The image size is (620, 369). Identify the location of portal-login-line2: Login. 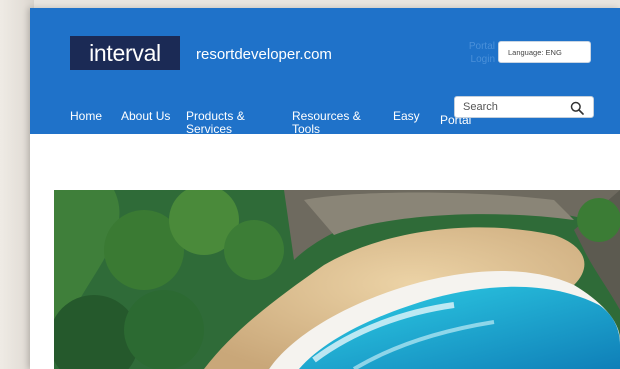
(482, 59).